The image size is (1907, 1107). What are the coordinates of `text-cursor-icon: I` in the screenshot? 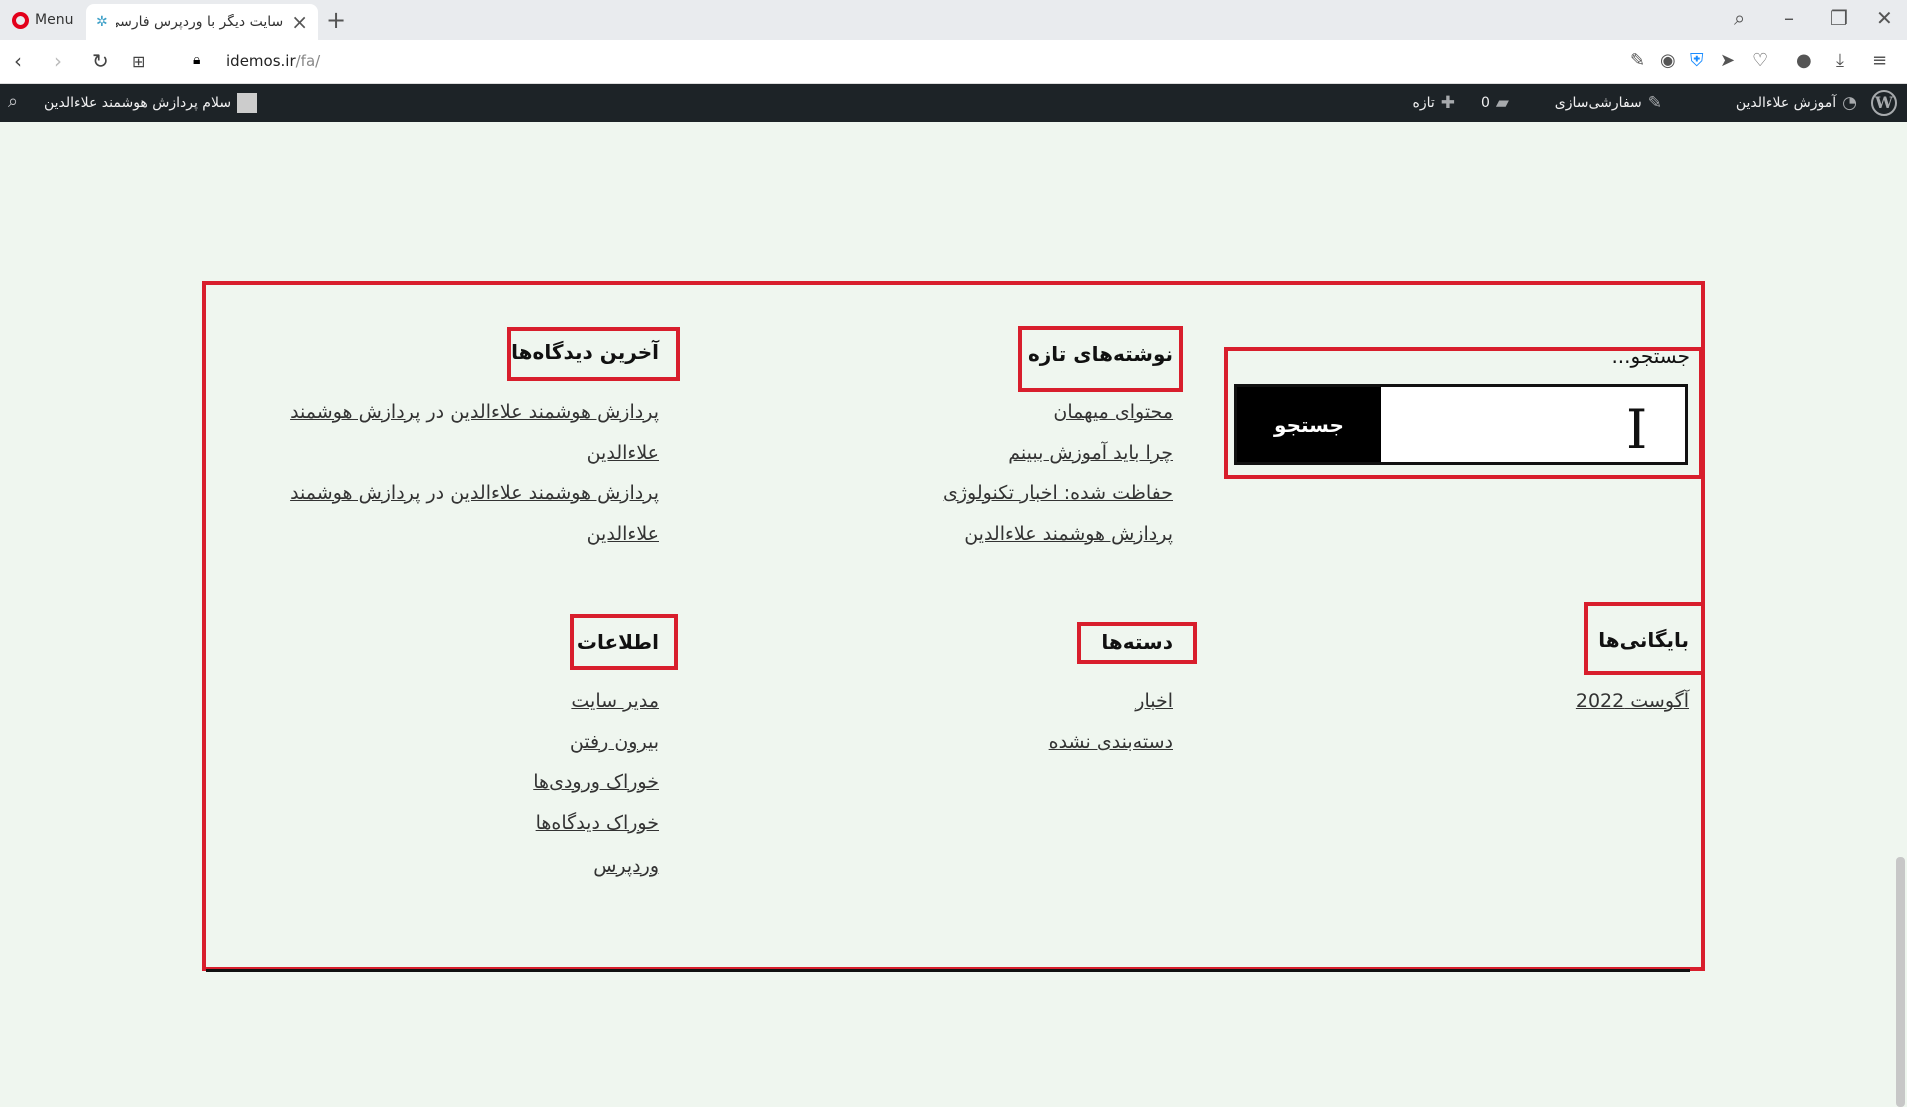 It's located at (1637, 429).